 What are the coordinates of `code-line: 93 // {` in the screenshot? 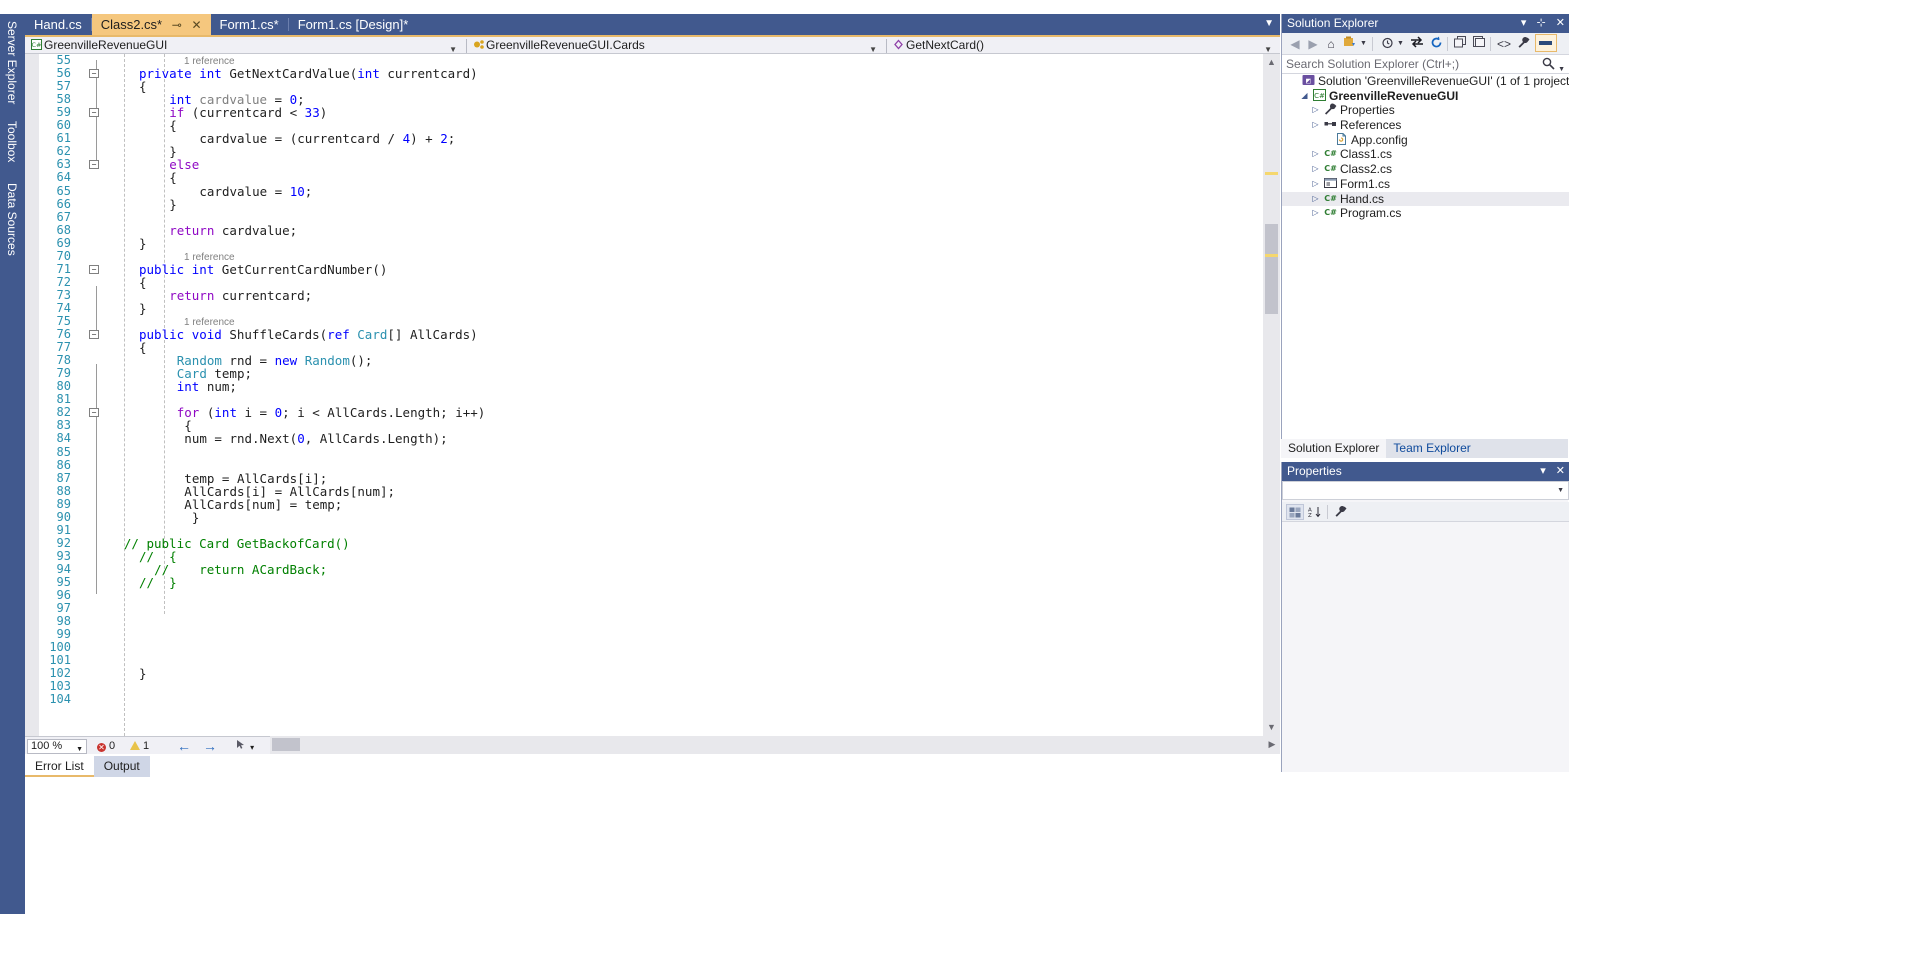 It's located at (639, 556).